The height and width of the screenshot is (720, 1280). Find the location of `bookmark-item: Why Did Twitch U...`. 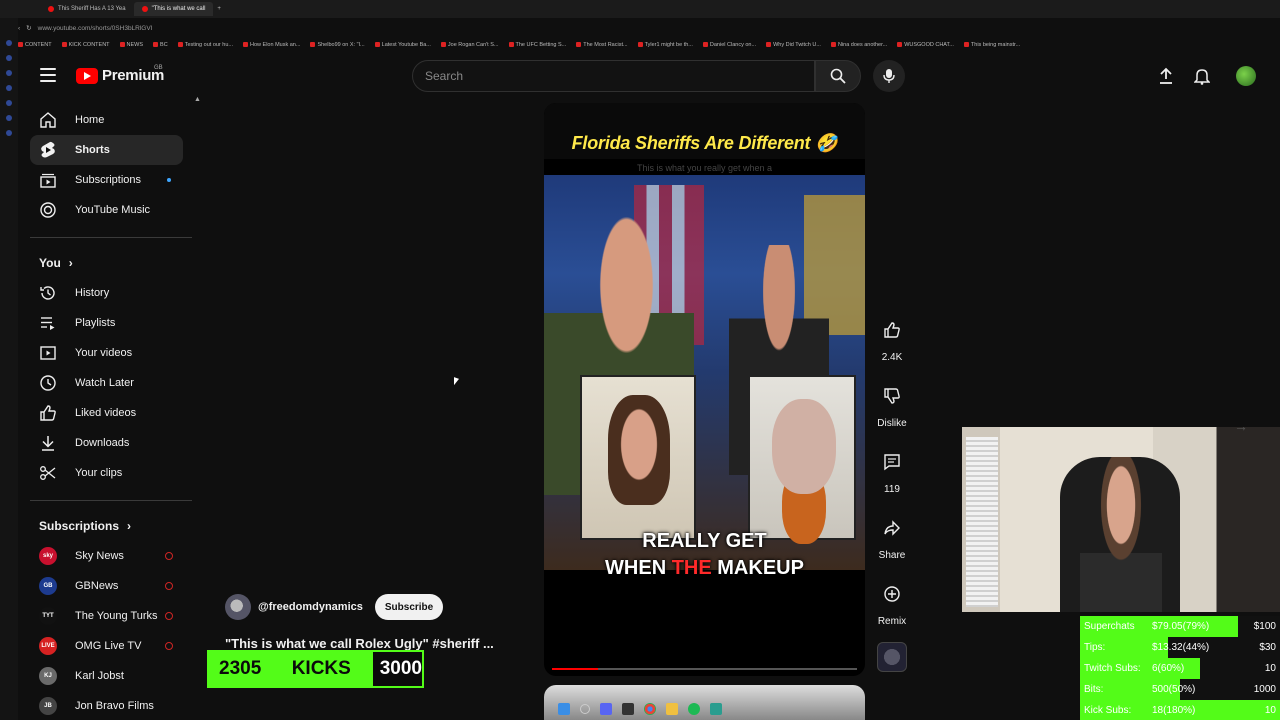

bookmark-item: Why Did Twitch U... is located at coordinates (793, 45).